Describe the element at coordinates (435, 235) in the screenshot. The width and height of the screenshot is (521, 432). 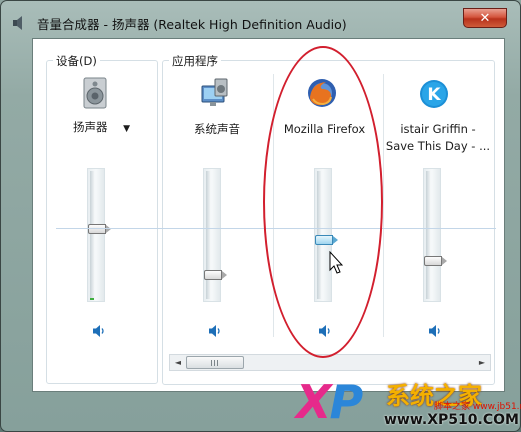
I see `kmplayer-volume-slider` at that location.